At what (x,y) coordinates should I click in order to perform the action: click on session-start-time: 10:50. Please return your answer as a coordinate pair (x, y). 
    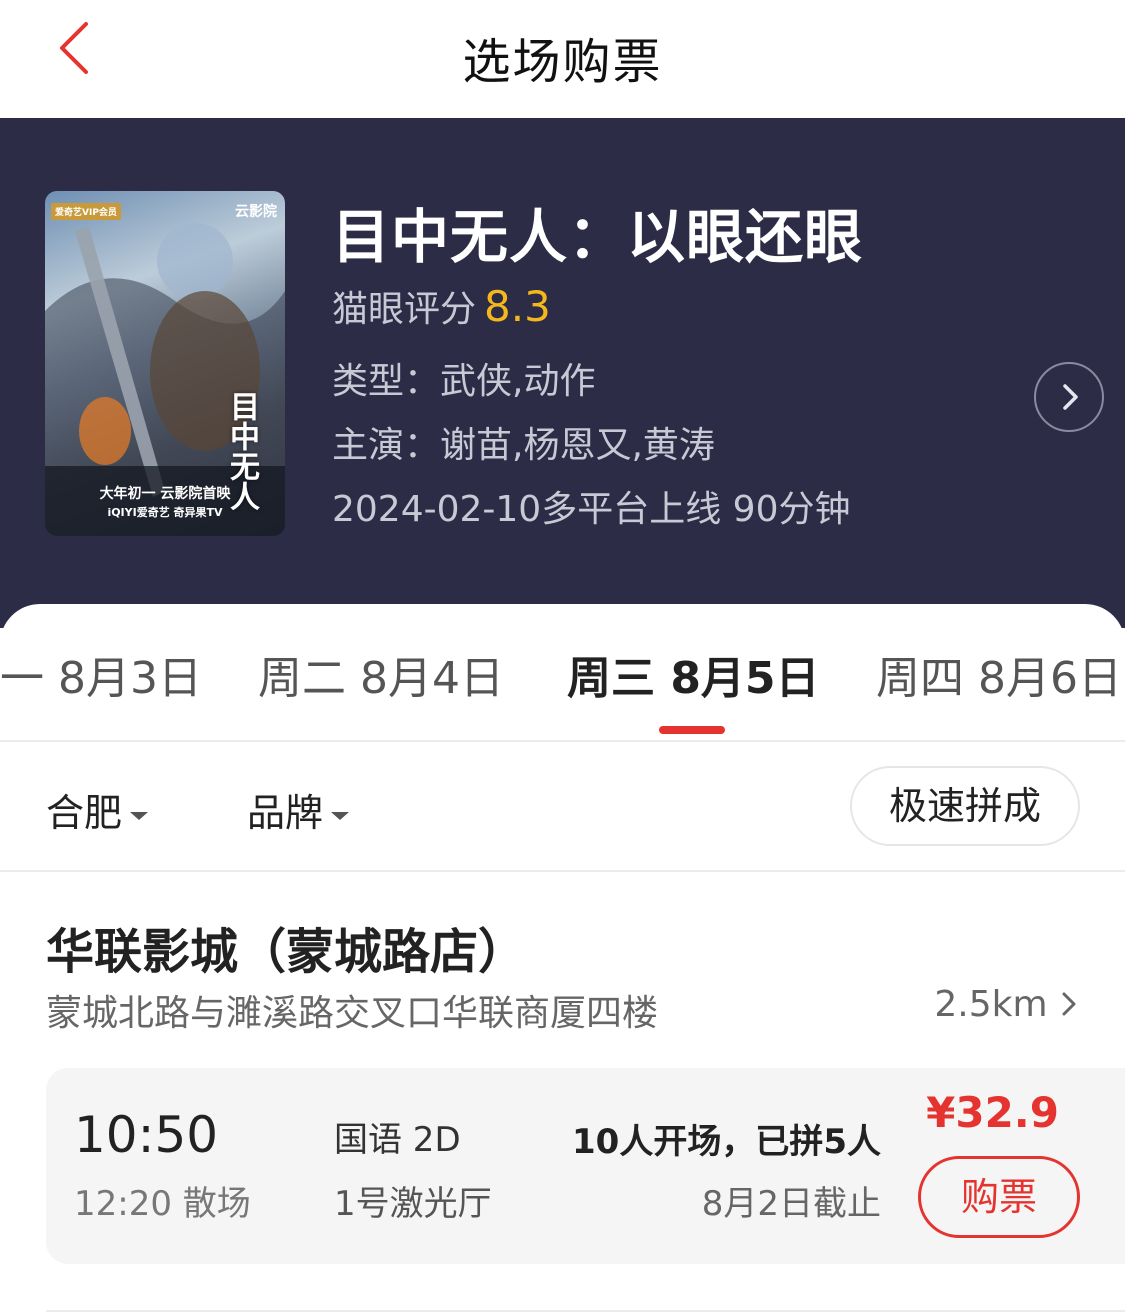
    Looking at the image, I should click on (146, 1135).